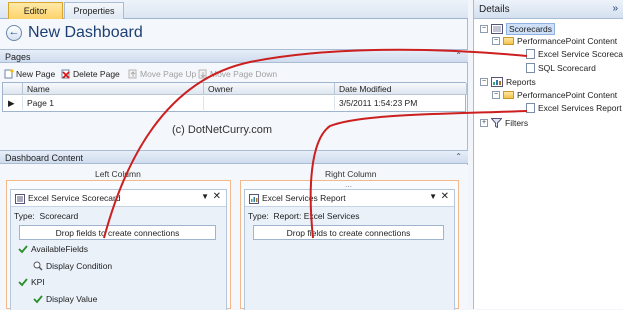  Describe the element at coordinates (351, 174) in the screenshot. I see `right-column-header: Right Column` at that location.